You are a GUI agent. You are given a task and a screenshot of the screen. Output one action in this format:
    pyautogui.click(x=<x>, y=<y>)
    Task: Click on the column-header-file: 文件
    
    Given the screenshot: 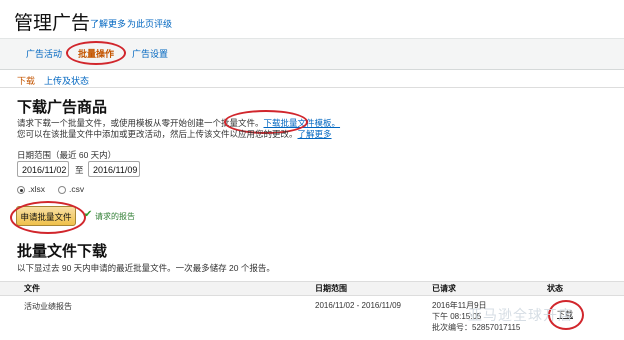 What is the action you would take?
    pyautogui.click(x=32, y=288)
    